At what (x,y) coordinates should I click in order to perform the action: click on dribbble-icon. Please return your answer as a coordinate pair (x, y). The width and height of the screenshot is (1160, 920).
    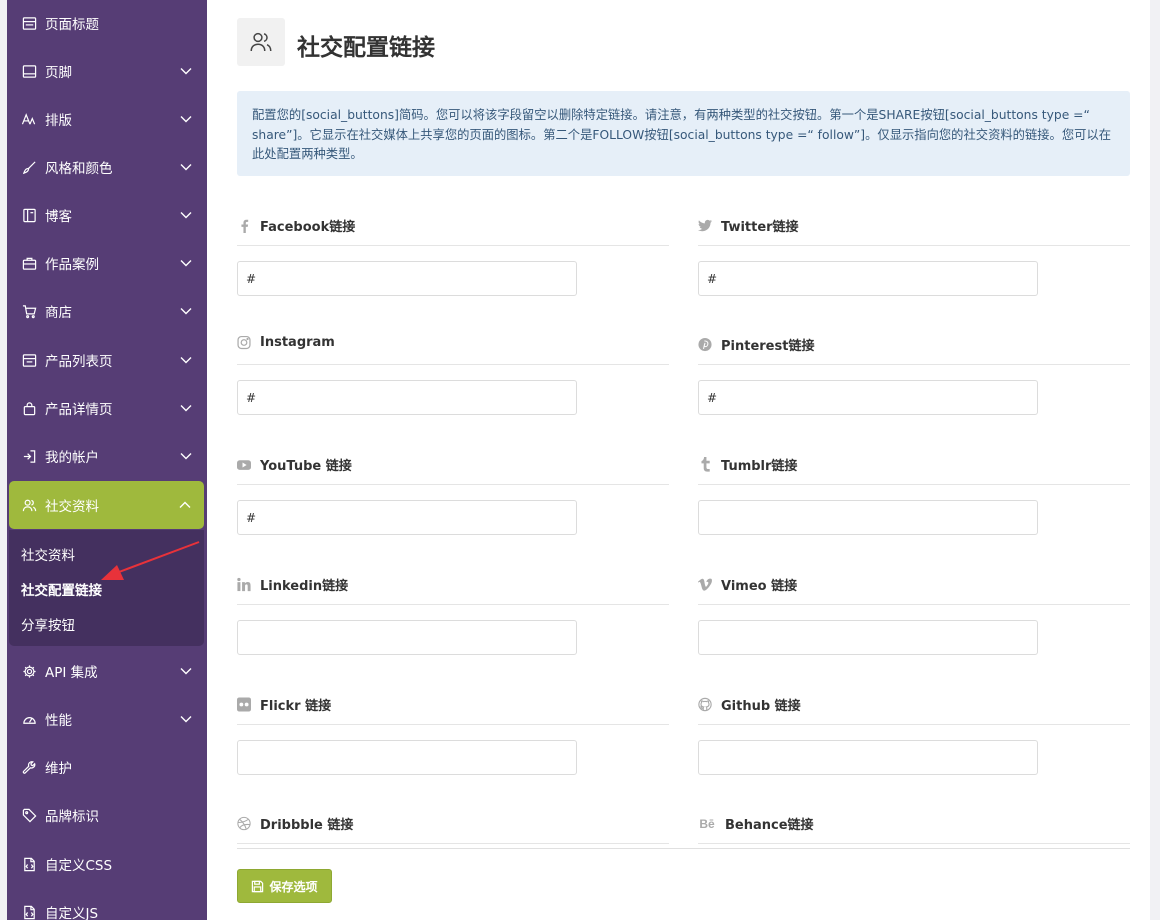
    Looking at the image, I should click on (244, 823).